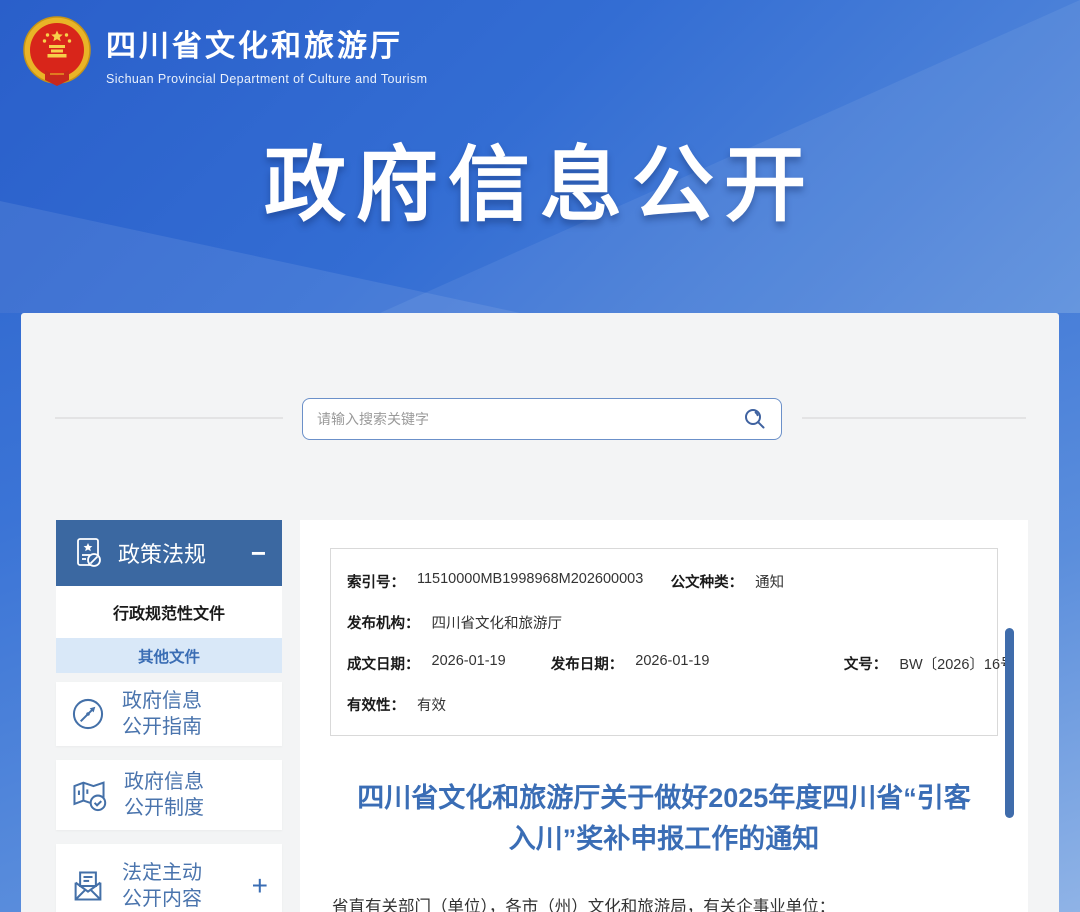  Describe the element at coordinates (664, 818) in the screenshot. I see `document-title: 四川省文化和旅游厅关于做好2025年度四川省“引客入川”奖补申报工作的通知` at that location.